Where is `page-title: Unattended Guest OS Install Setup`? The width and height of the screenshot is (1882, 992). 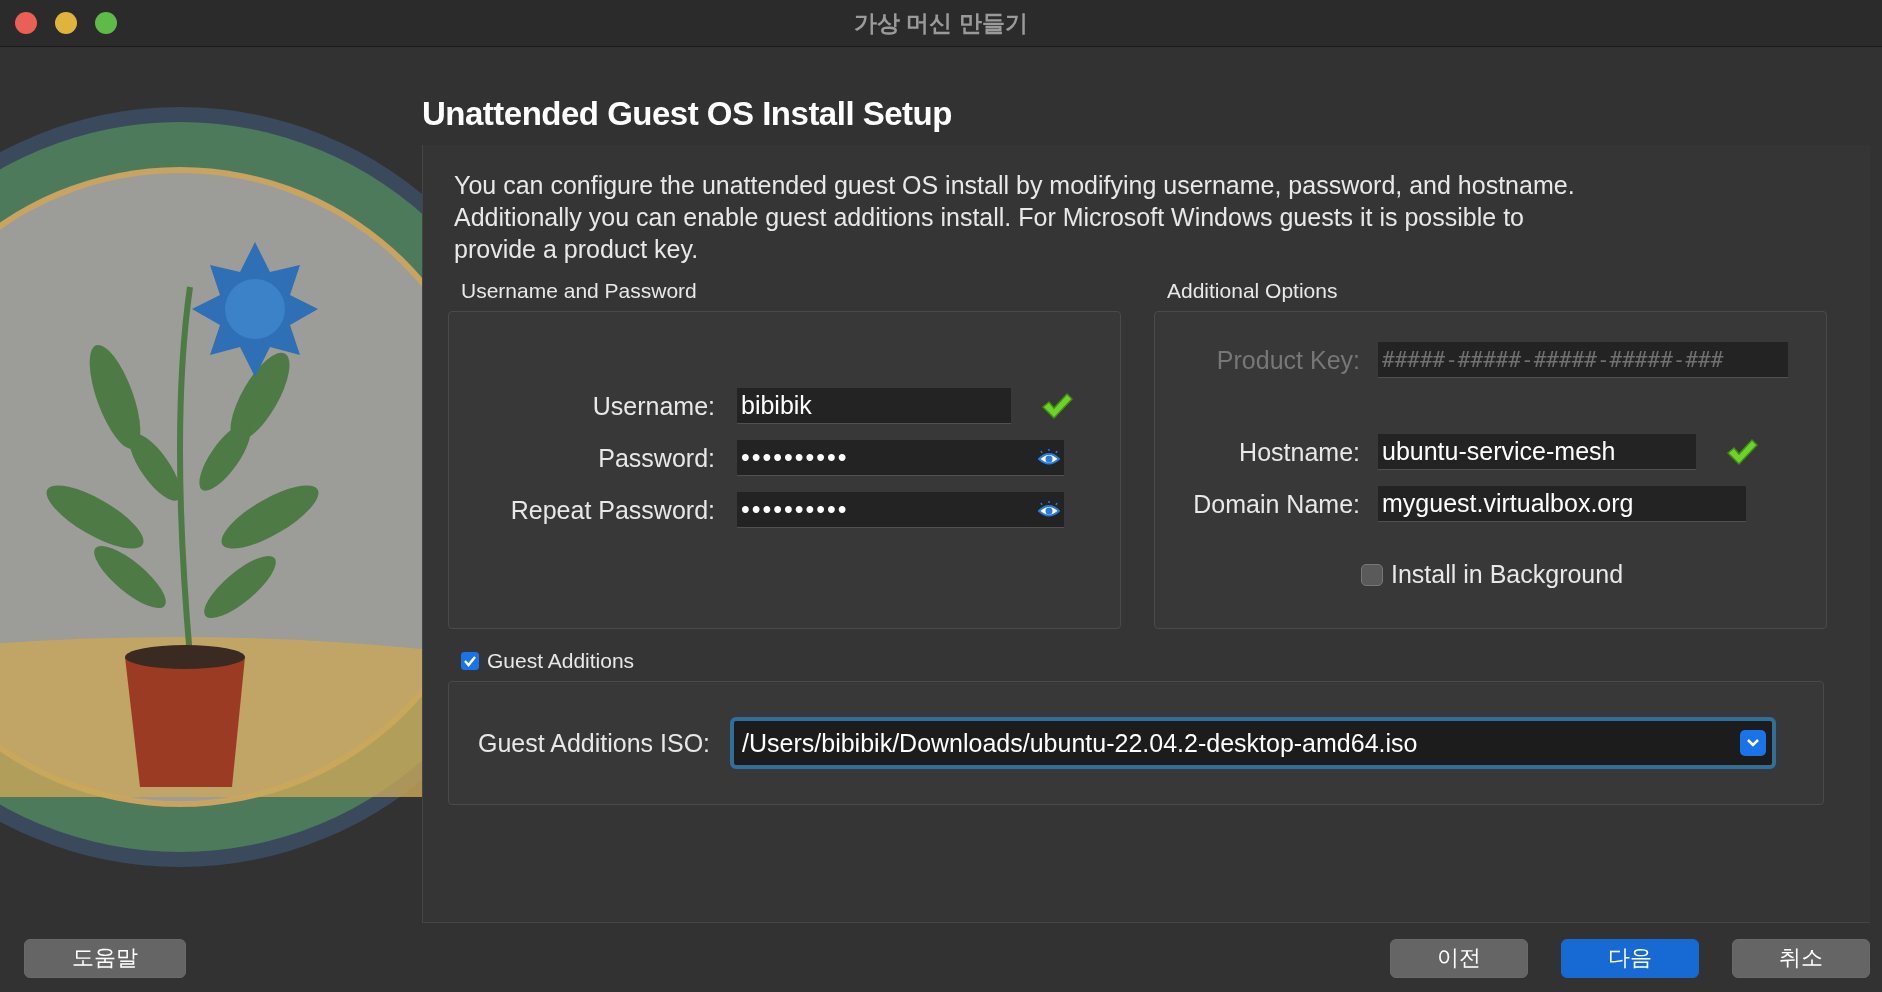
page-title: Unattended Guest OS Install Setup is located at coordinates (687, 114).